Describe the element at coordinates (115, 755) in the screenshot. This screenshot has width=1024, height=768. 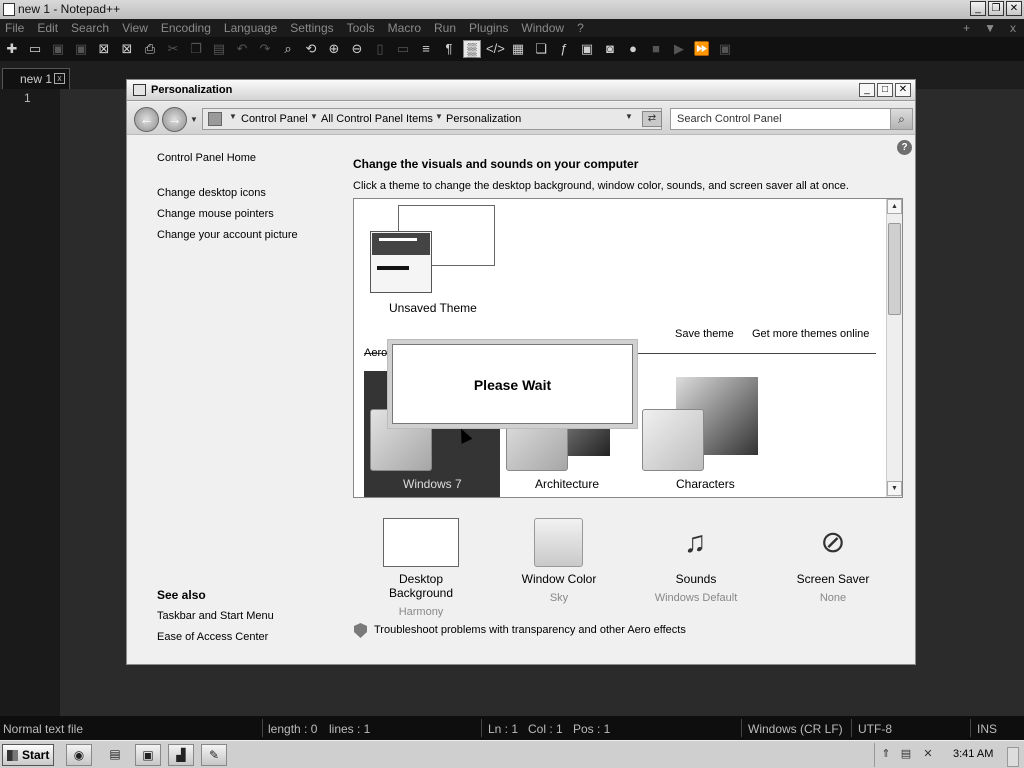
I see `taskbar-explorer-button: ▤` at that location.